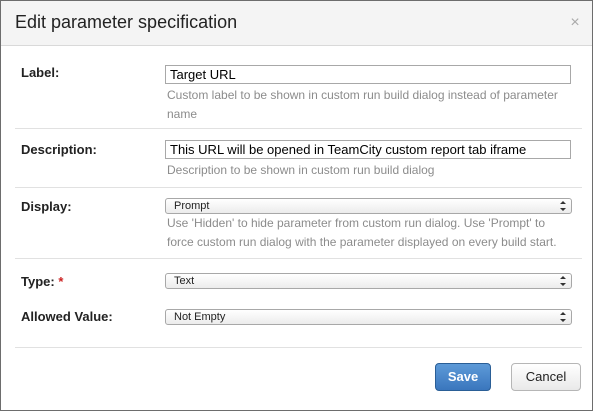  What do you see at coordinates (126, 22) in the screenshot?
I see `dialog-title: Edit parameter specification` at bounding box center [126, 22].